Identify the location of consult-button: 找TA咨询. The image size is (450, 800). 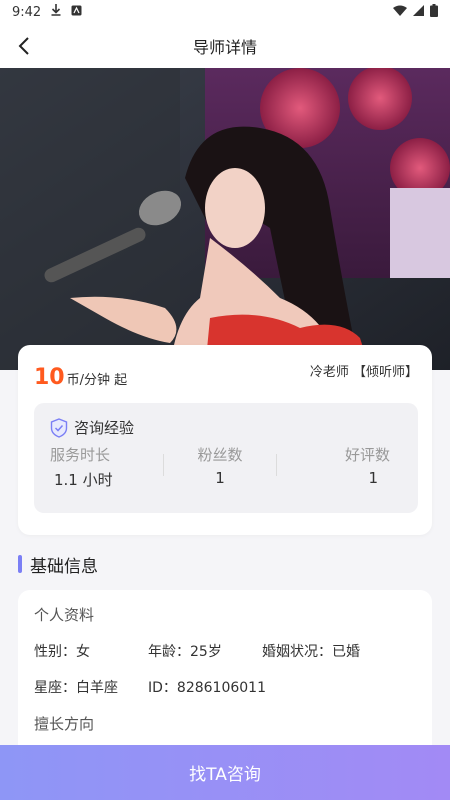
(225, 772).